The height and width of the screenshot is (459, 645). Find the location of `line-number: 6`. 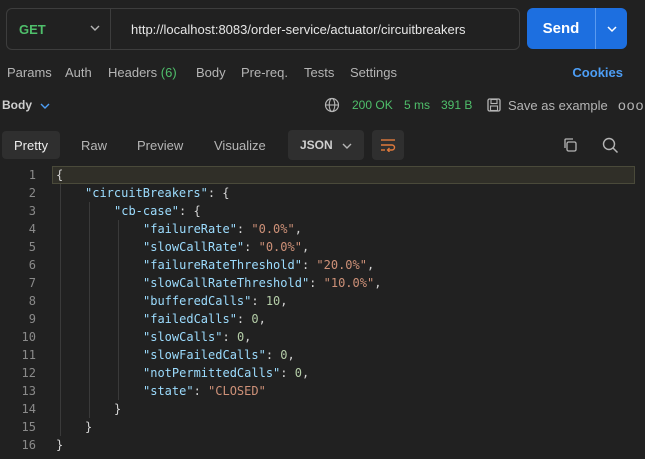

line-number: 6 is located at coordinates (32, 265).